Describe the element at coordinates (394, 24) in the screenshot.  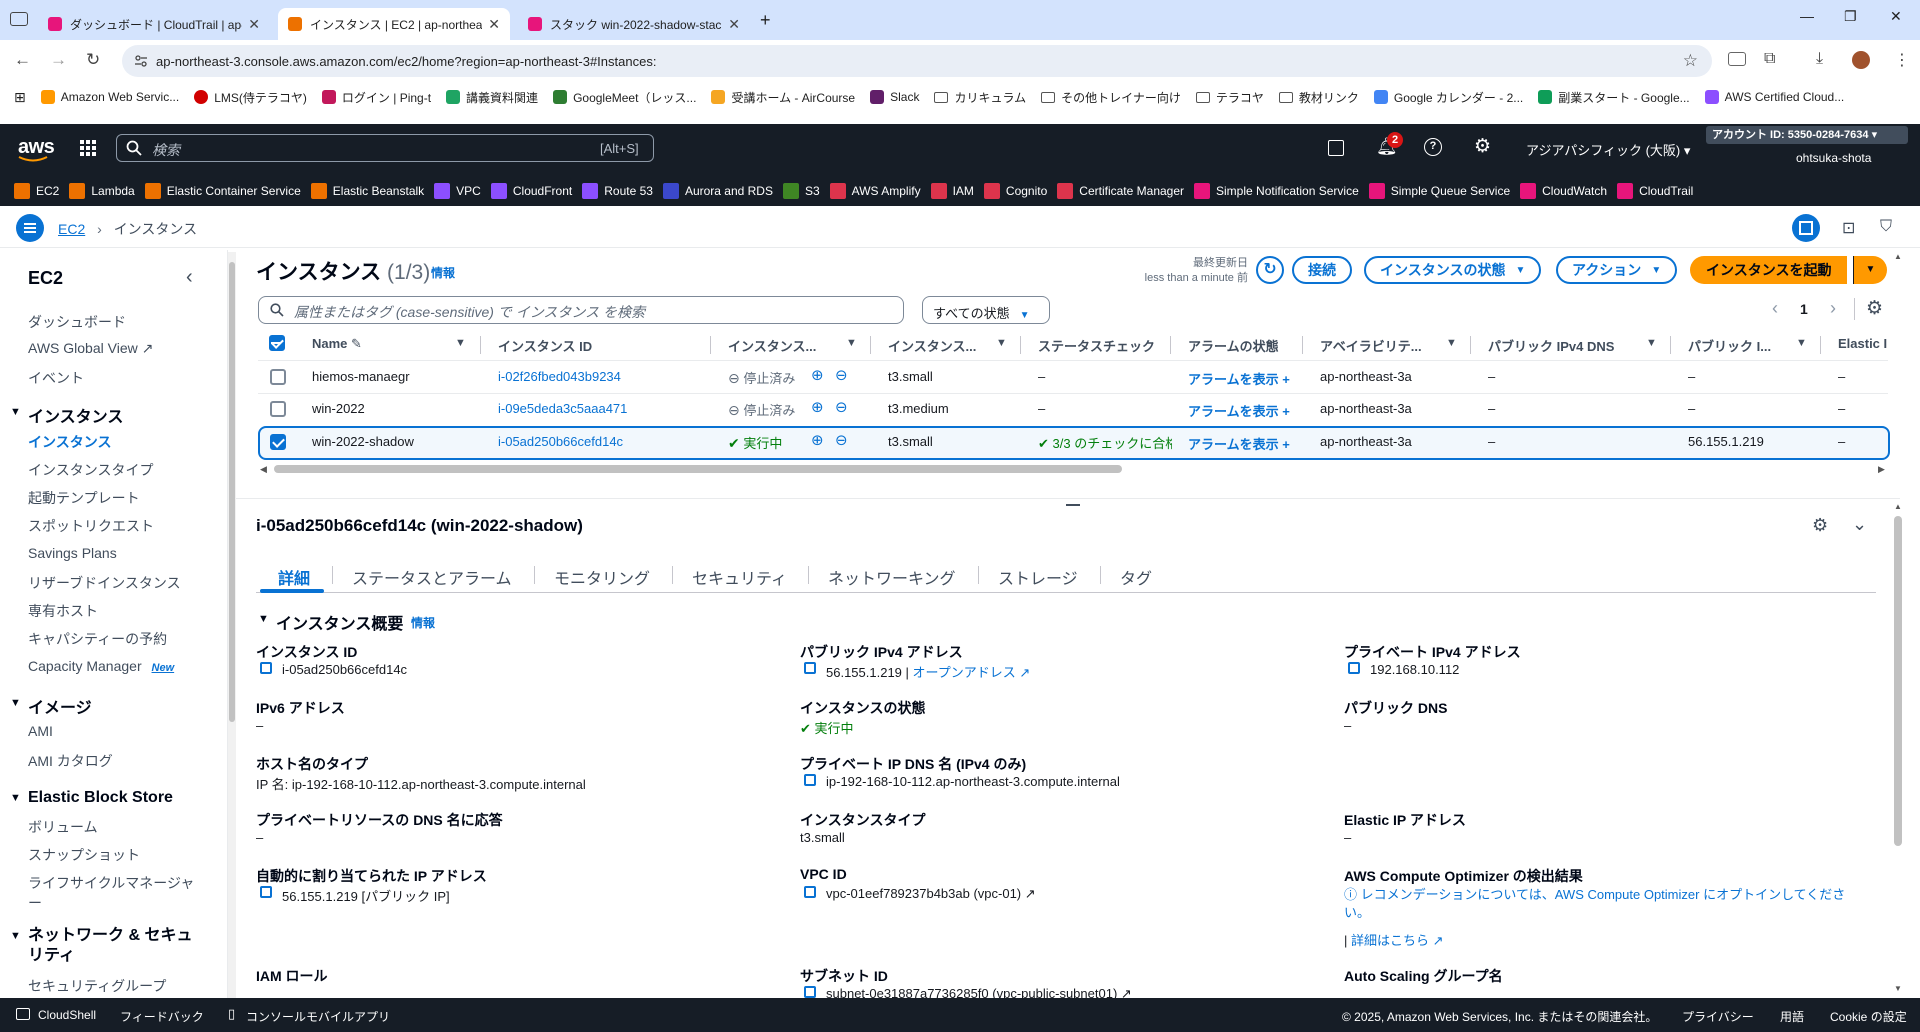
I see `browser-tab-ec2: インスタンス | EC2 | ap-northeast- ✕` at that location.